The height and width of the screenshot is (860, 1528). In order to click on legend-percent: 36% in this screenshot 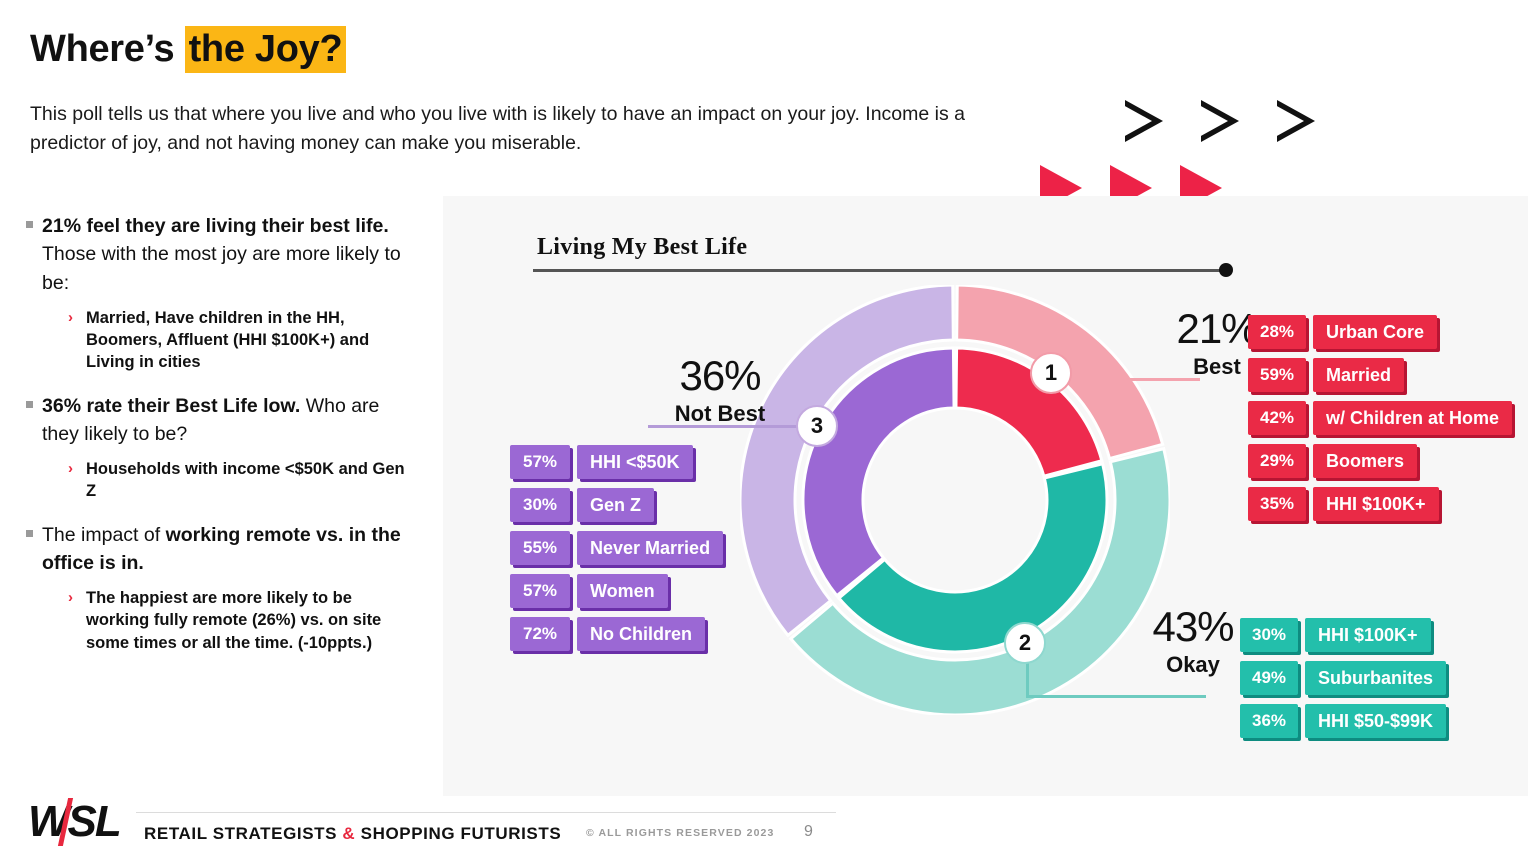, I will do `click(1269, 721)`.